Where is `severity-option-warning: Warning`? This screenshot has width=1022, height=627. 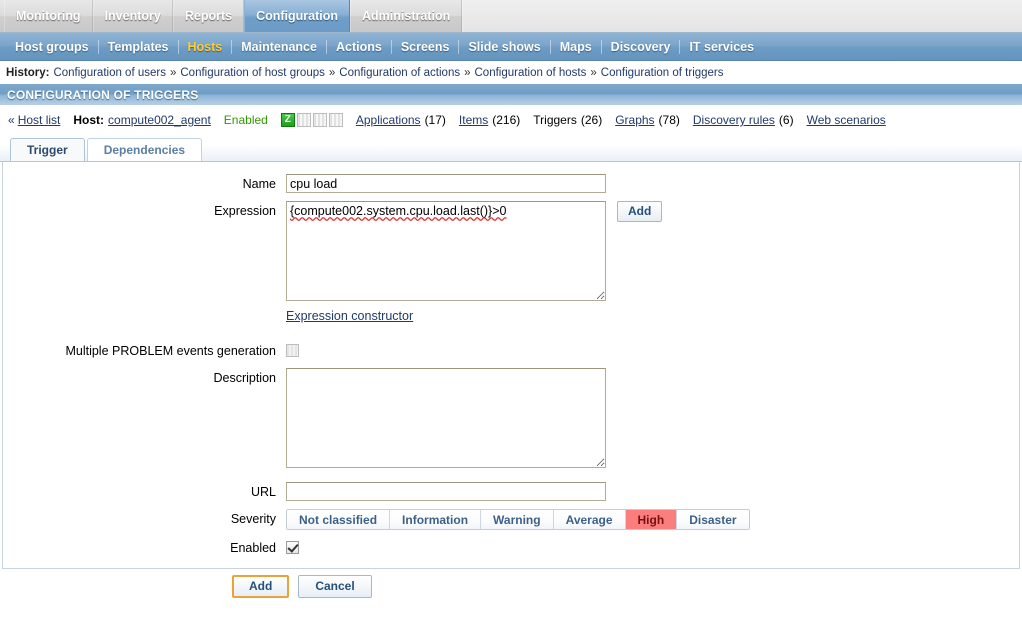
severity-option-warning: Warning is located at coordinates (517, 519).